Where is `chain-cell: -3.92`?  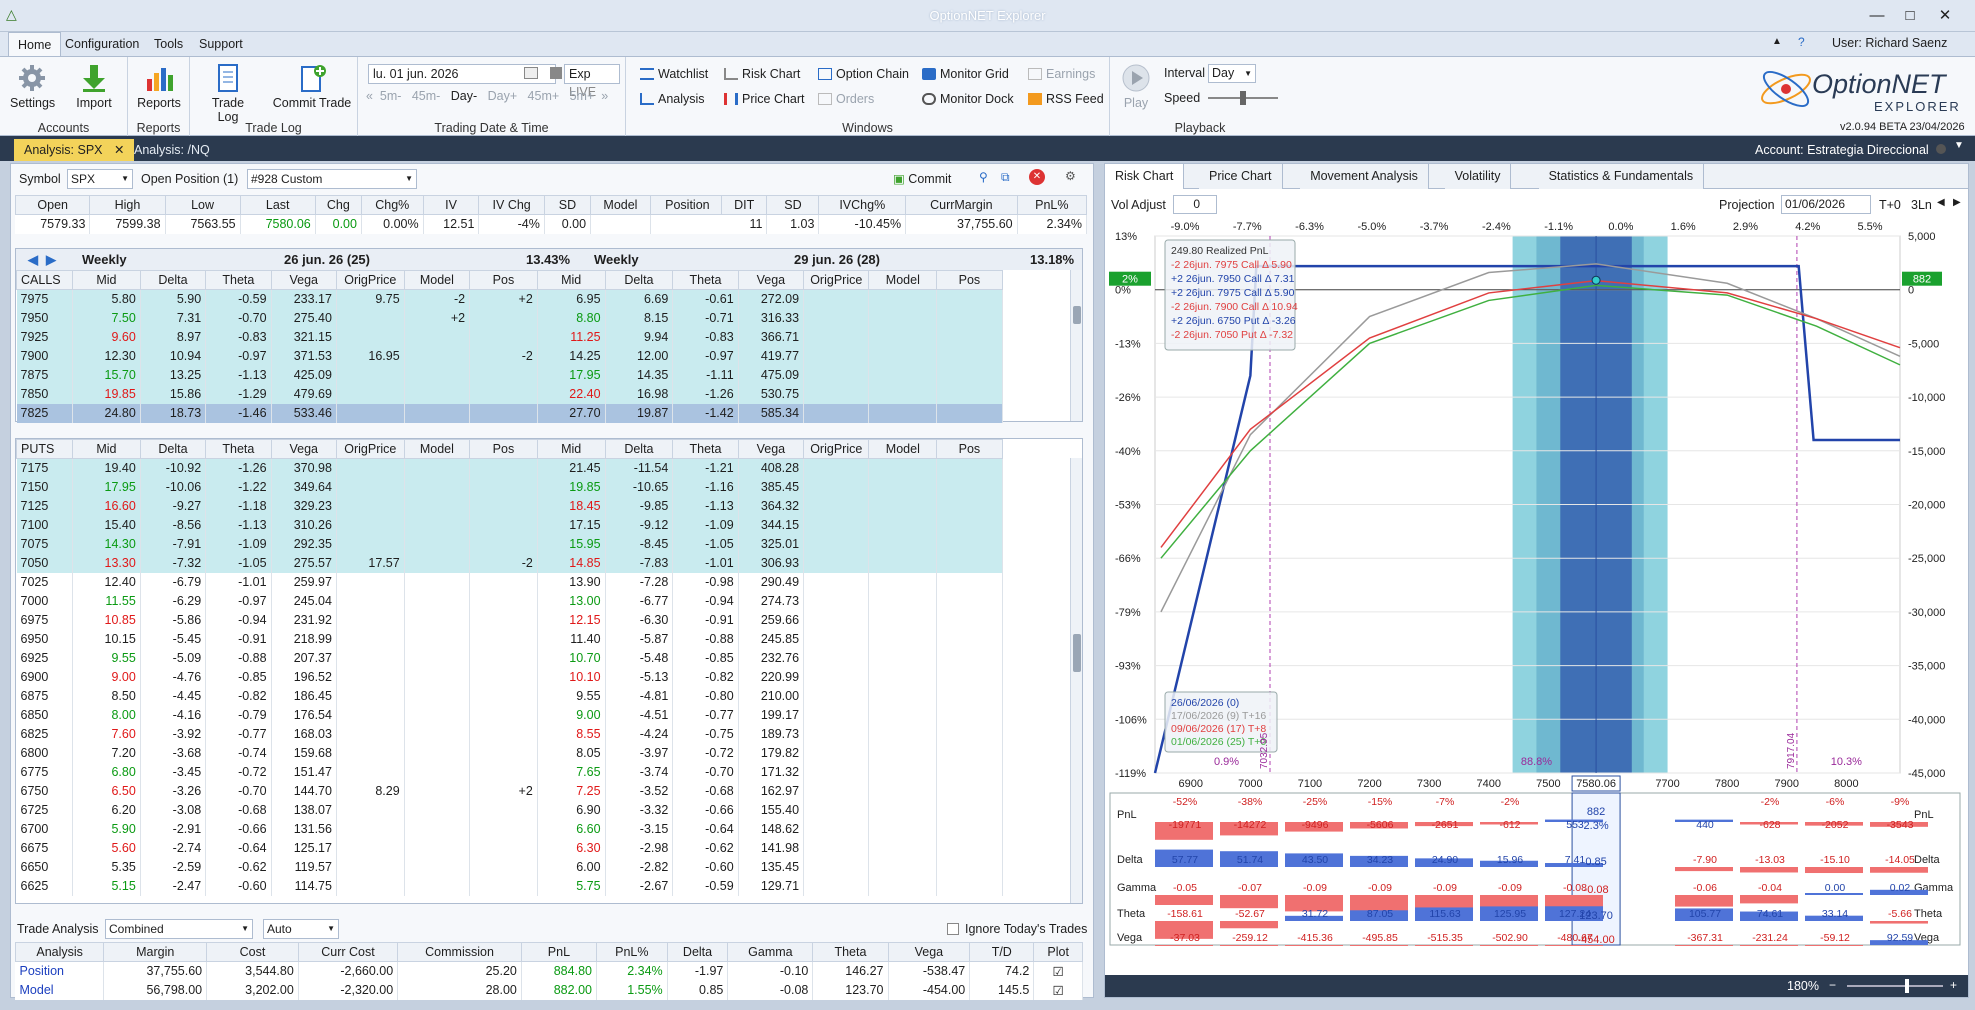 chain-cell: -3.92 is located at coordinates (173, 734).